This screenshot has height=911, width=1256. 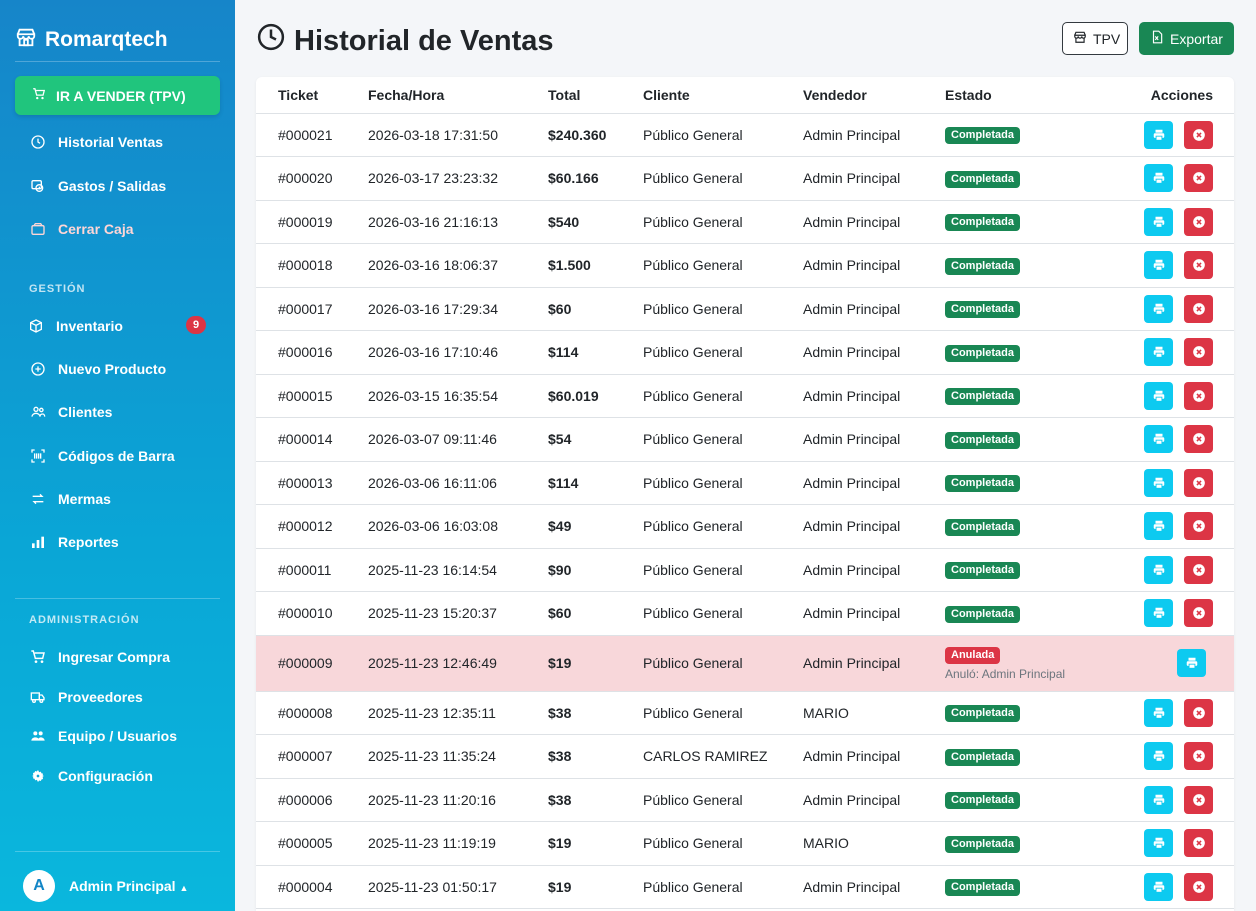 What do you see at coordinates (70, 499) in the screenshot?
I see `sidebar-item-mermas: Mermas` at bounding box center [70, 499].